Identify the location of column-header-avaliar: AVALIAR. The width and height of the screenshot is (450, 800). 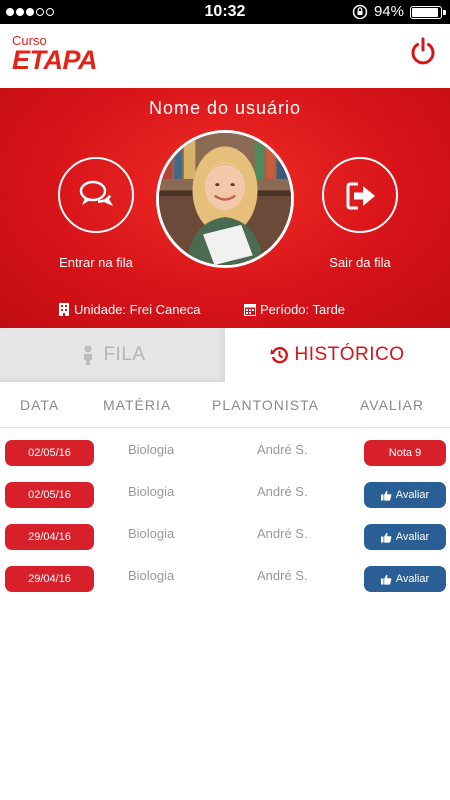
(392, 405).